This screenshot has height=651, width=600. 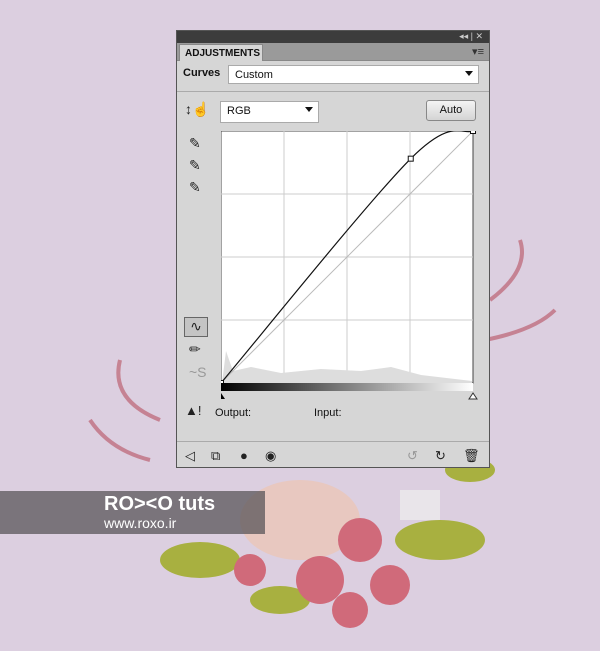 I want to click on adjustment-label: Curves, so click(x=202, y=73).